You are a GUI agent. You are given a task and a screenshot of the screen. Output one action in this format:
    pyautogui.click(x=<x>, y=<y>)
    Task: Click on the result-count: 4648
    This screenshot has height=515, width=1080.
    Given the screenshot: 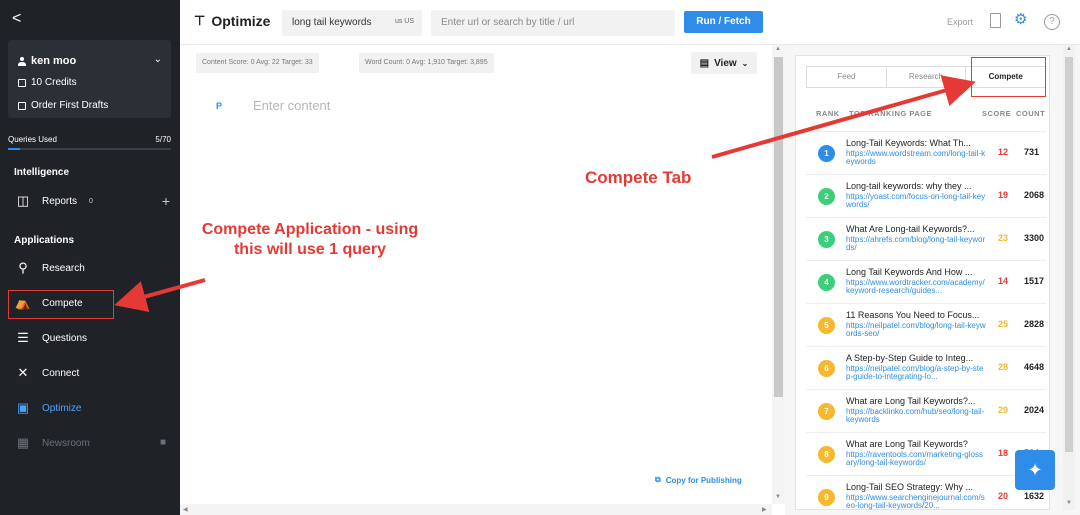 What is the action you would take?
    pyautogui.click(x=1034, y=367)
    